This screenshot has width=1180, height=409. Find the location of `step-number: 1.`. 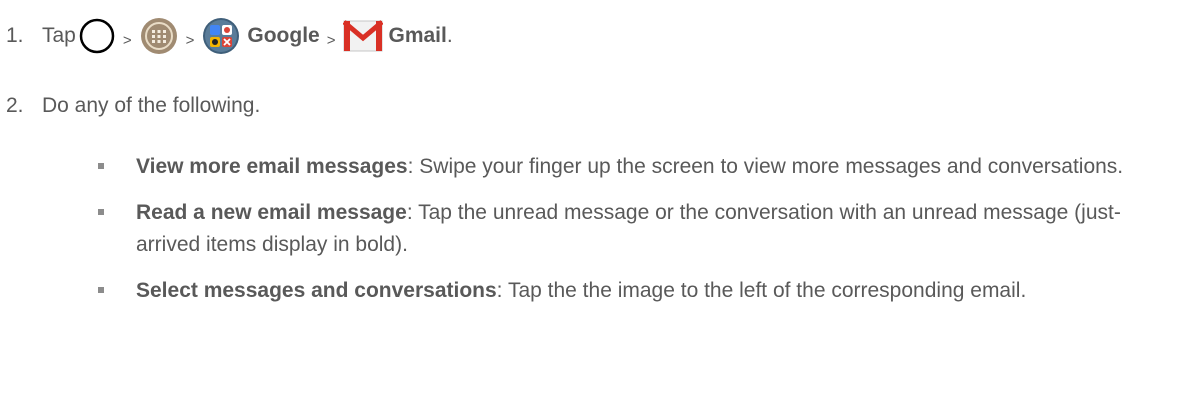

step-number: 1. is located at coordinates (15, 35).